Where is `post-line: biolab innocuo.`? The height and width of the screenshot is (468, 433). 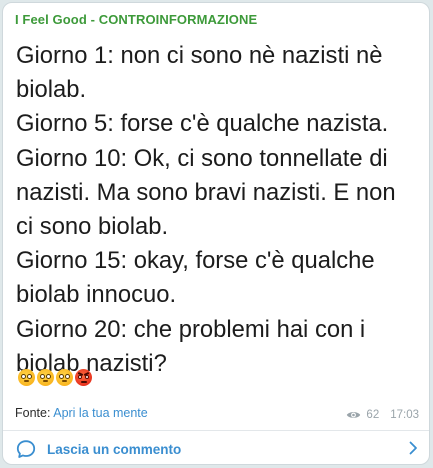 post-line: biolab innocuo. is located at coordinates (96, 295).